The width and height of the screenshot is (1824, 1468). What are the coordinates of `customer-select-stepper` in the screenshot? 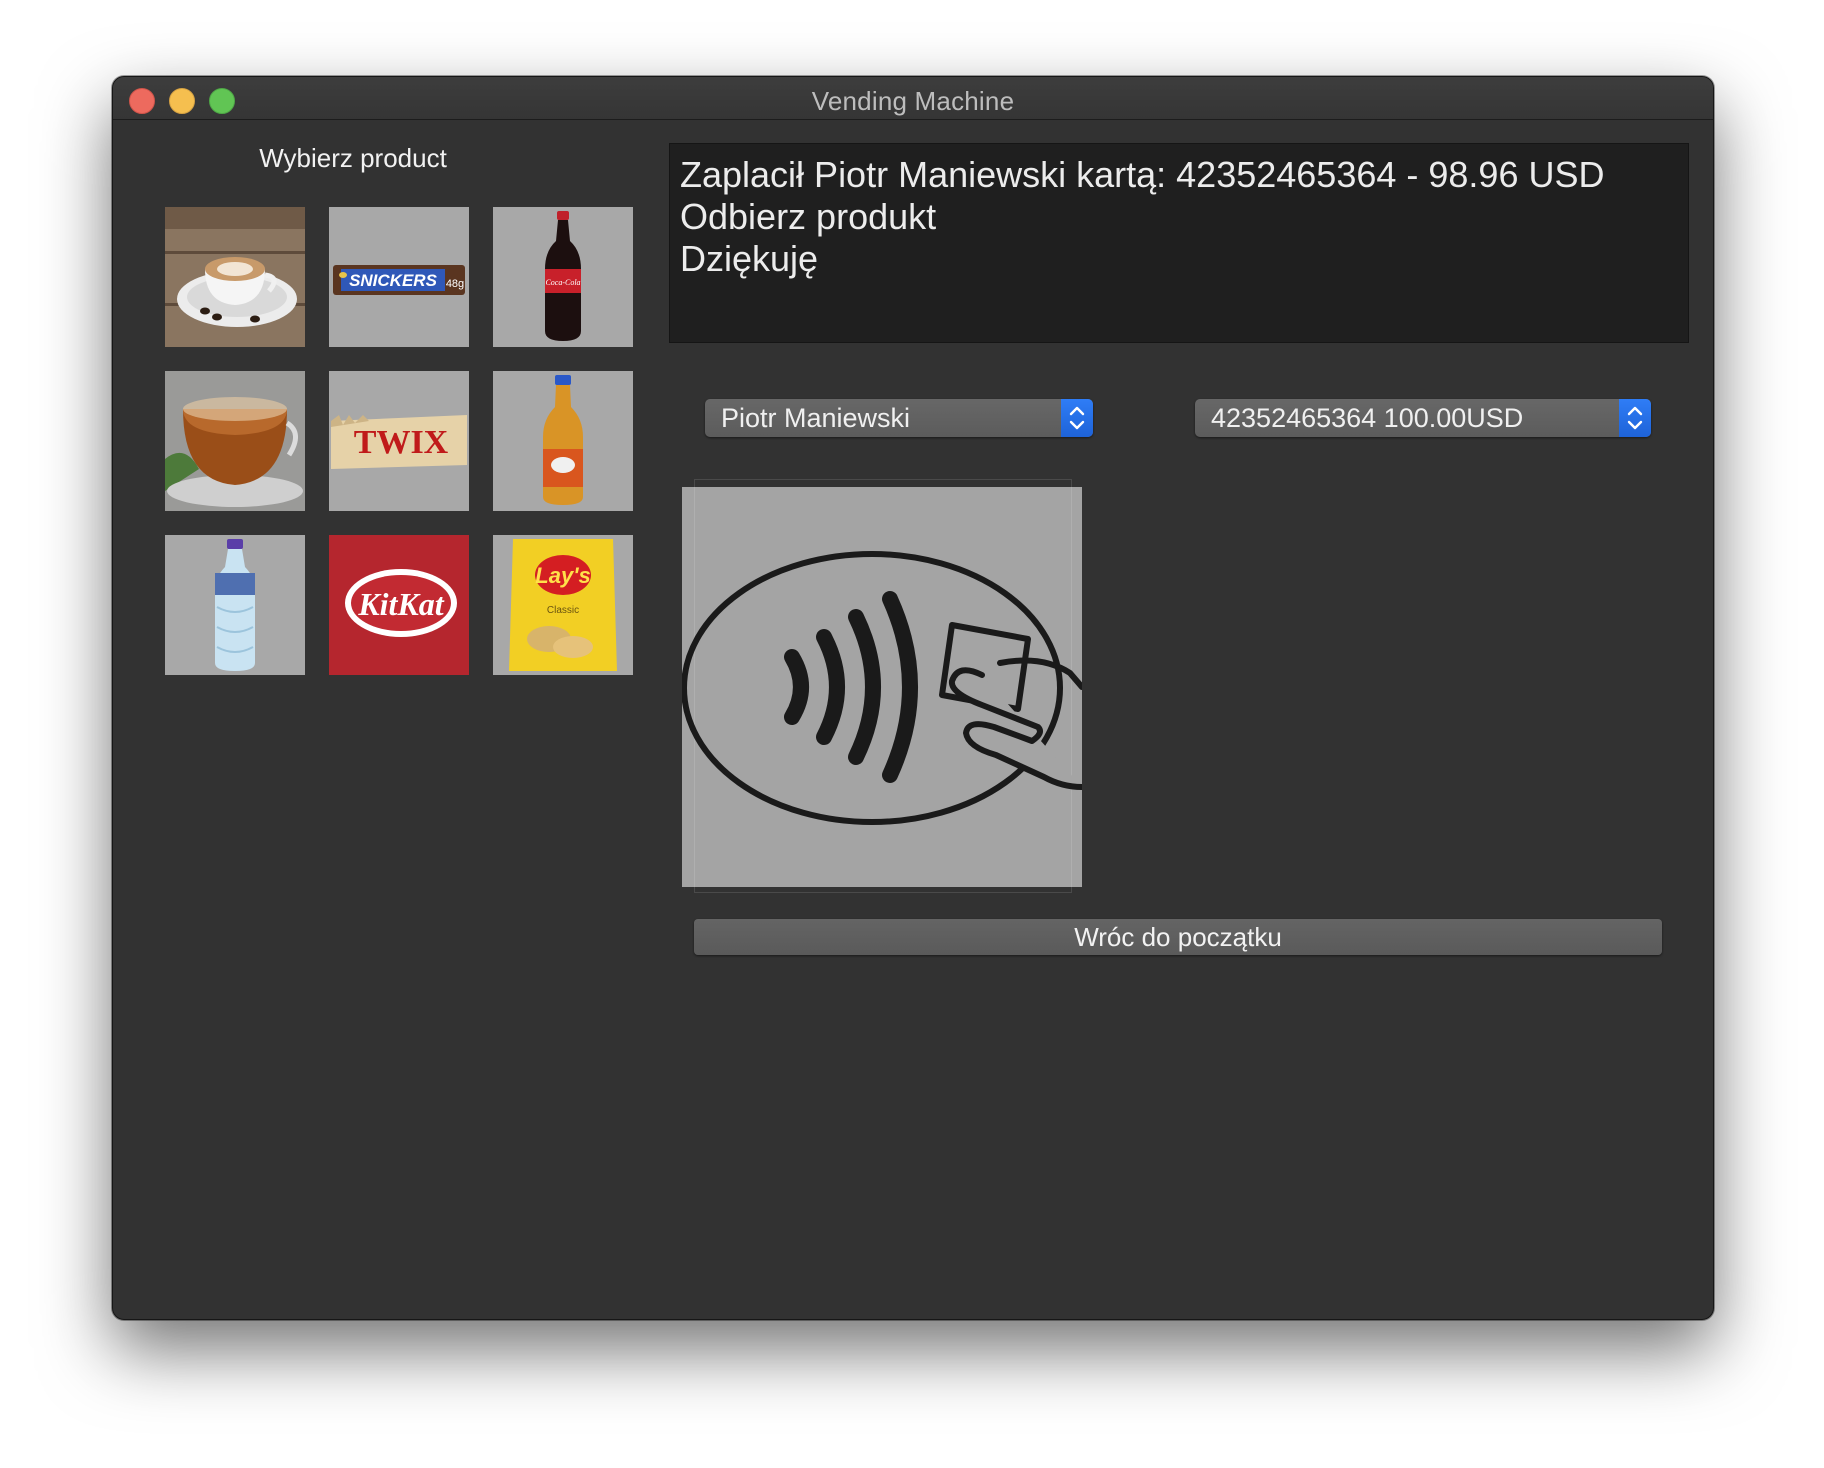 It's located at (1077, 418).